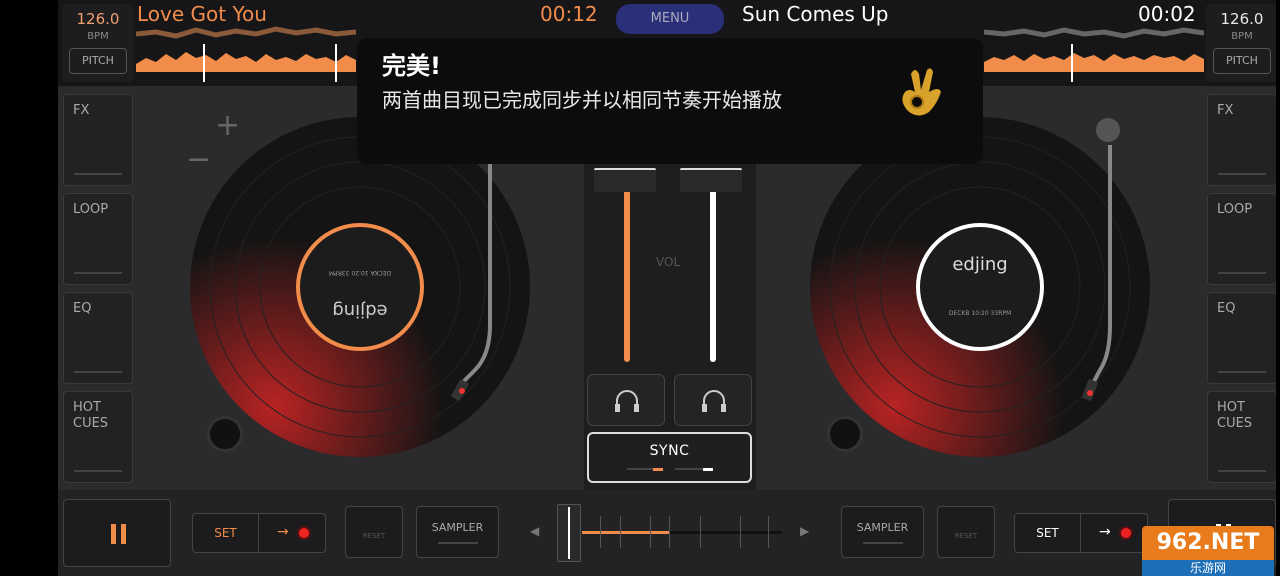 The width and height of the screenshot is (1280, 576). What do you see at coordinates (1235, 415) in the screenshot?
I see `right-hot-cues-label: HOT CUES` at bounding box center [1235, 415].